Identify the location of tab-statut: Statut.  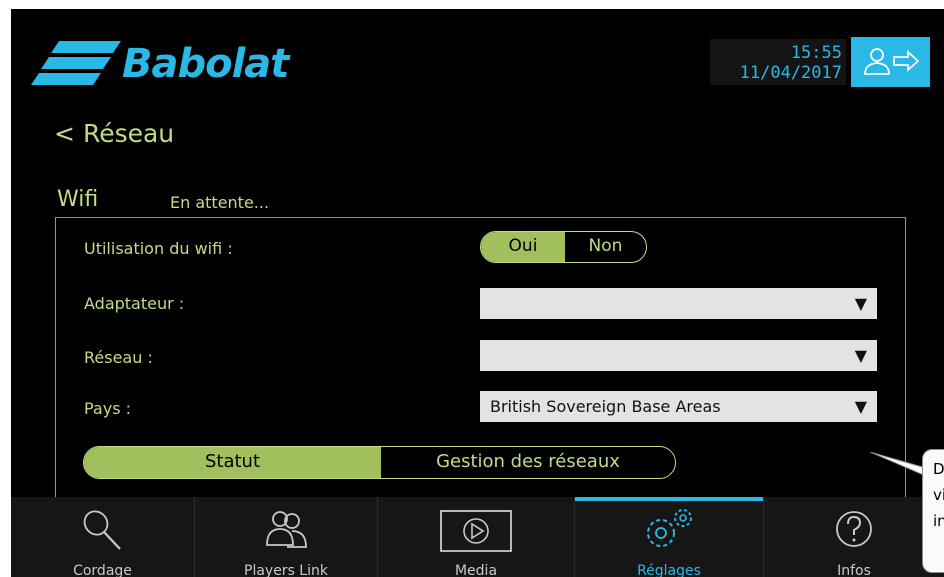
(232, 462).